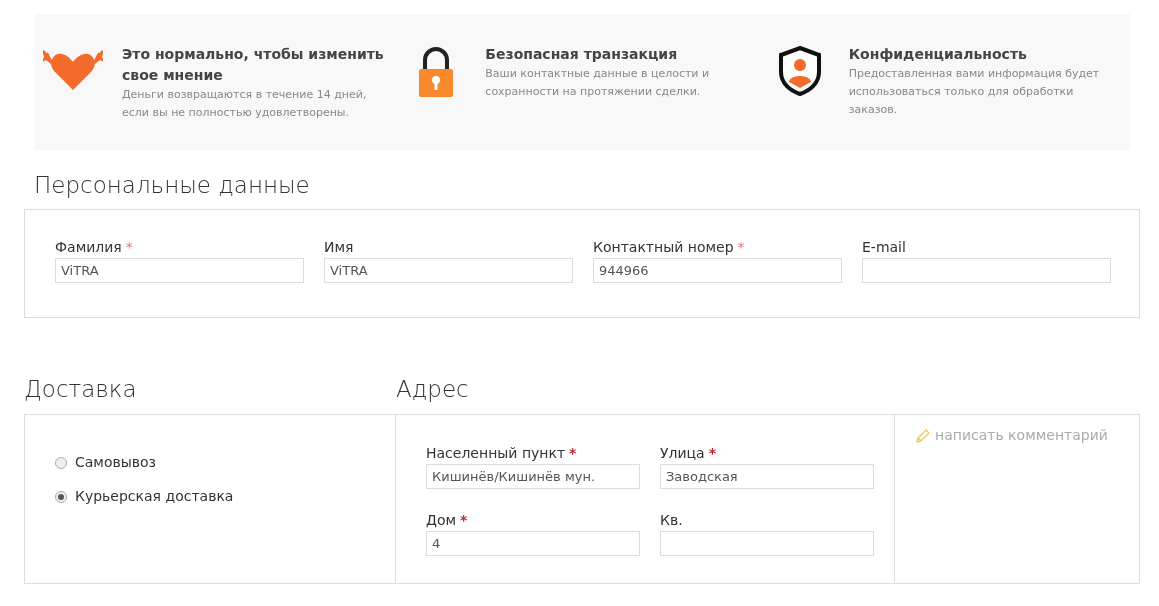 The width and height of the screenshot is (1159, 606). What do you see at coordinates (172, 185) in the screenshot?
I see `section-title: Персональные данные` at bounding box center [172, 185].